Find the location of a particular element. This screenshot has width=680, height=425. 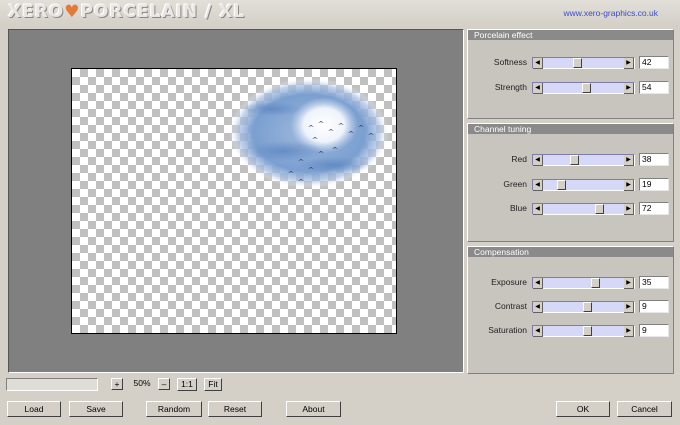

app-logo: XERO♥PORCELAIN / XL is located at coordinates (126, 12).